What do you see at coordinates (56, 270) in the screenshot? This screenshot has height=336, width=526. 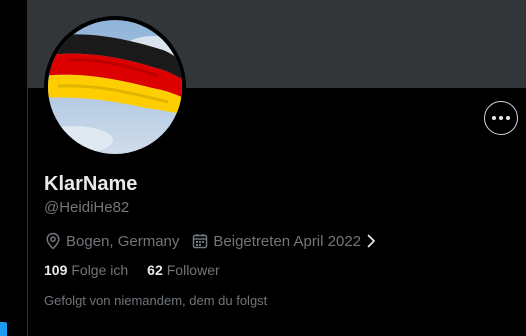 I see `following-count: 109` at bounding box center [56, 270].